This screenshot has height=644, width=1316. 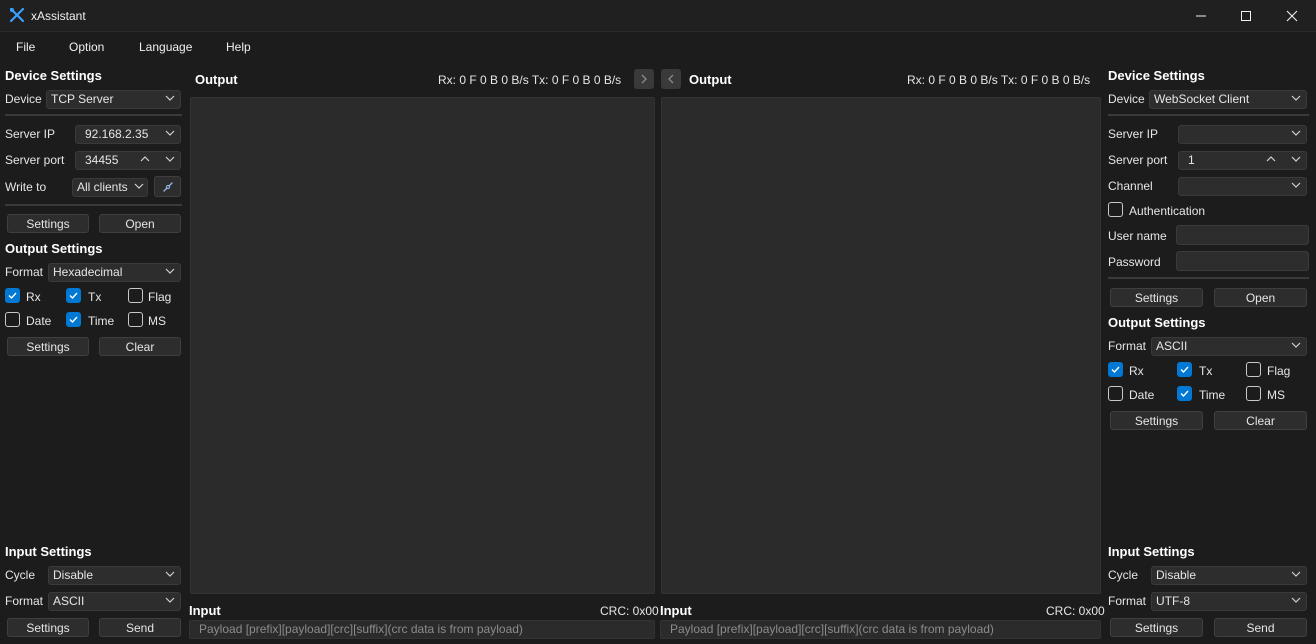 I want to click on output-format-select: Hexadecimal, so click(x=114, y=272).